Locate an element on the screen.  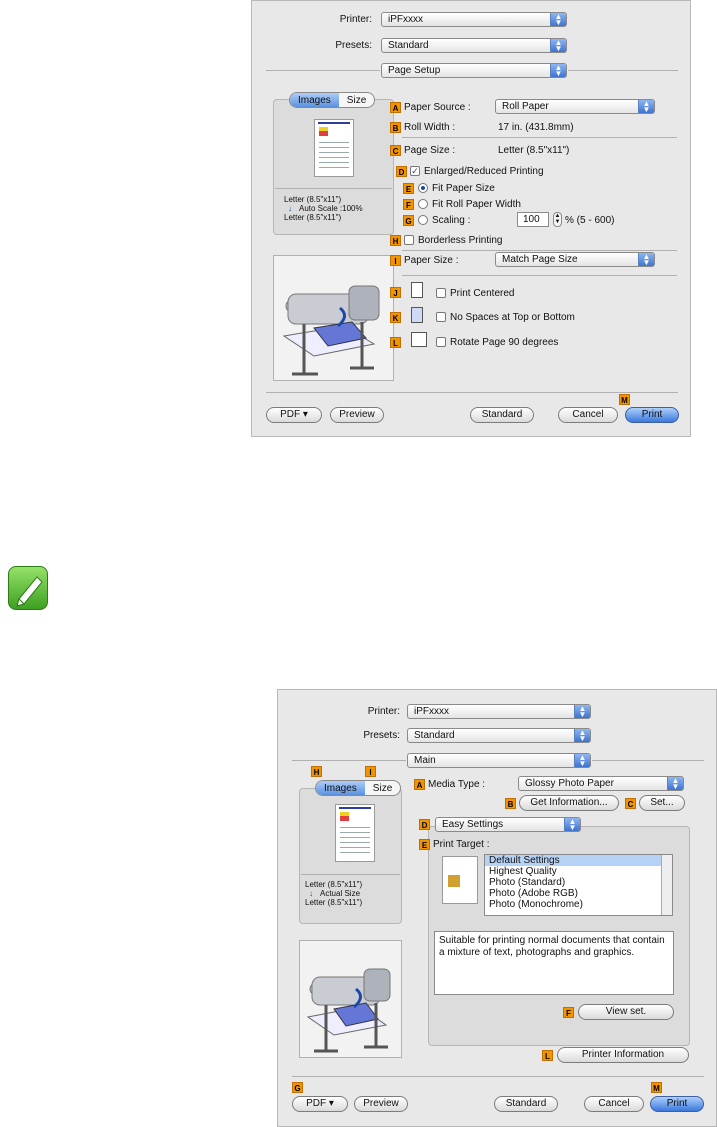
badge-b: B is located at coordinates (510, 803).